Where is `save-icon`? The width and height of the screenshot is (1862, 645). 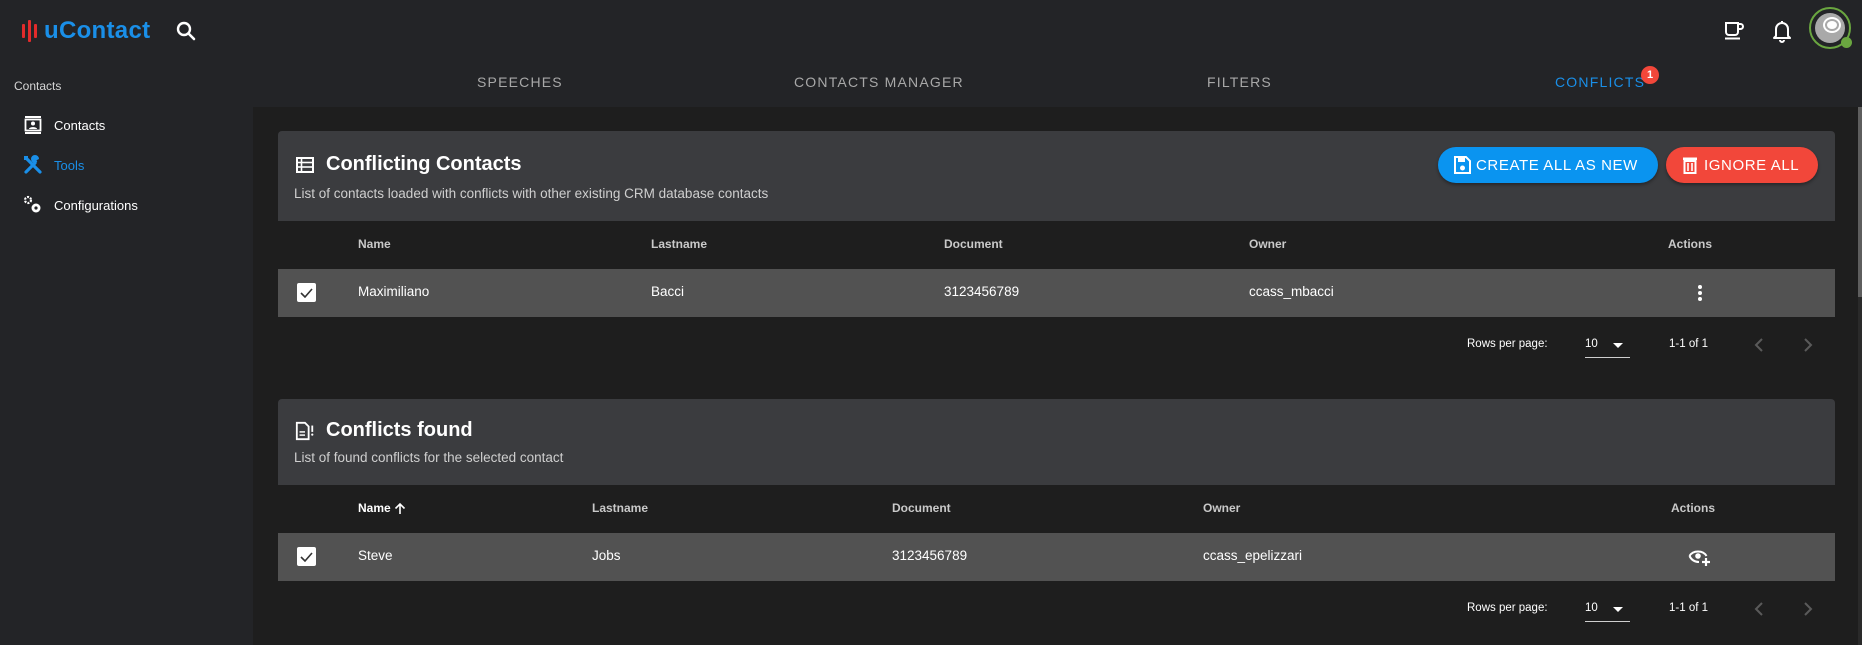
save-icon is located at coordinates (1463, 165).